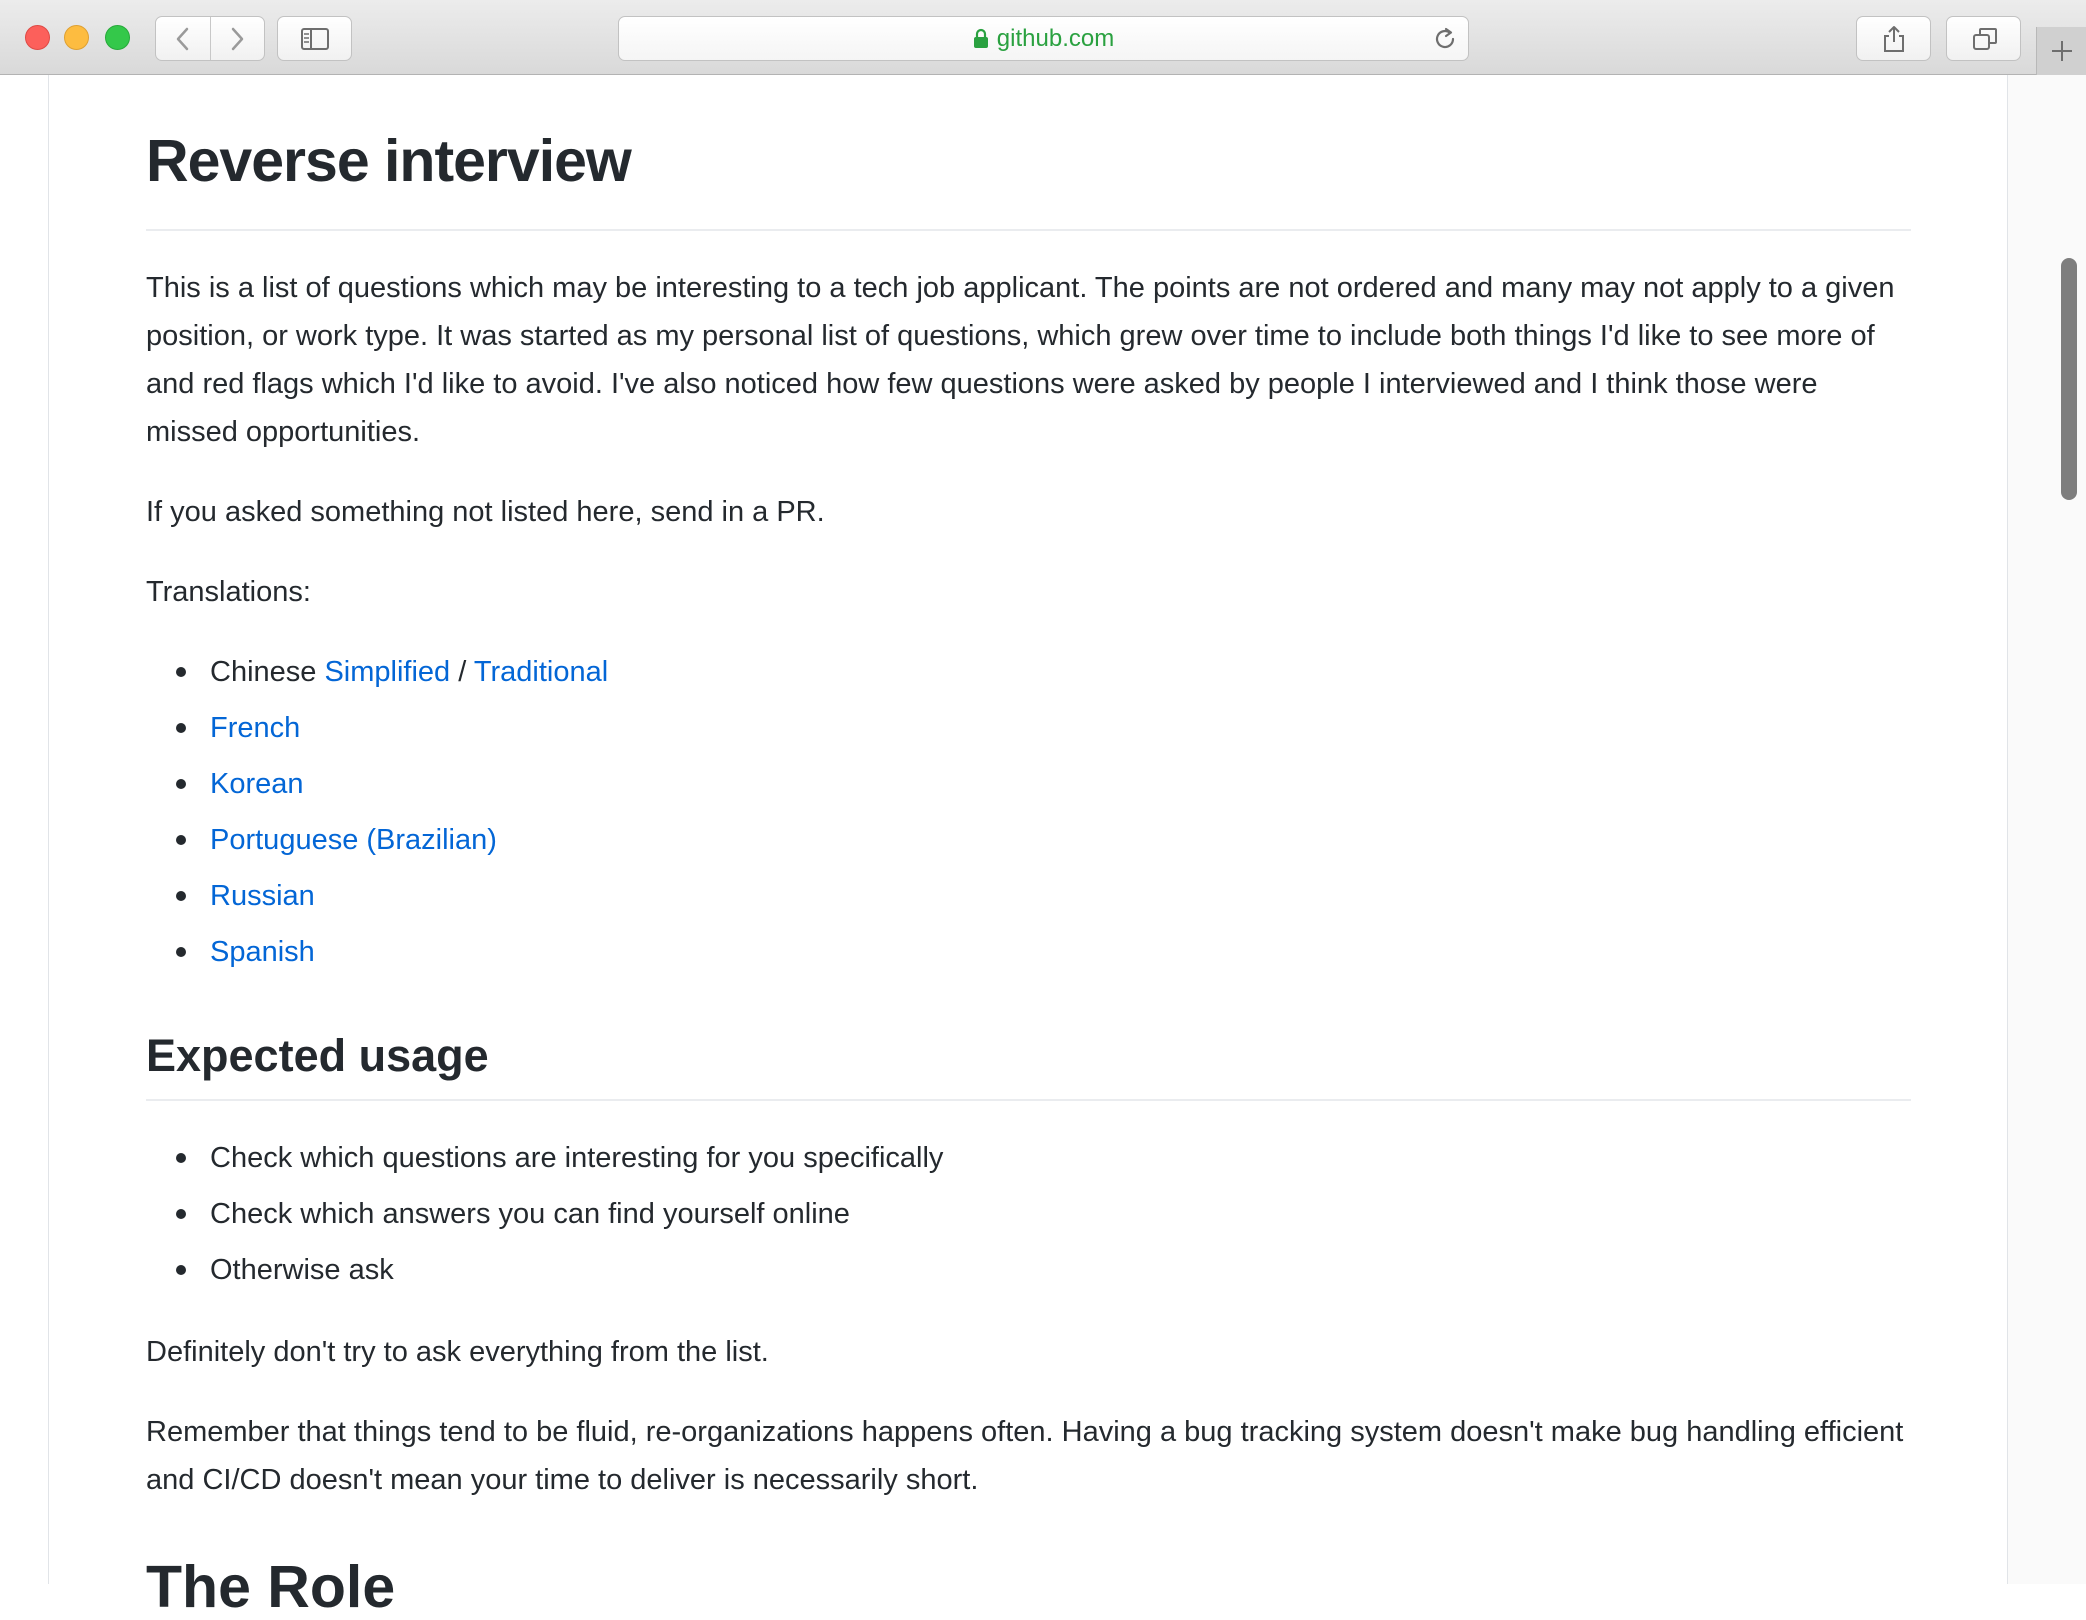 The image size is (2086, 1620). I want to click on share-icon, so click(1894, 39).